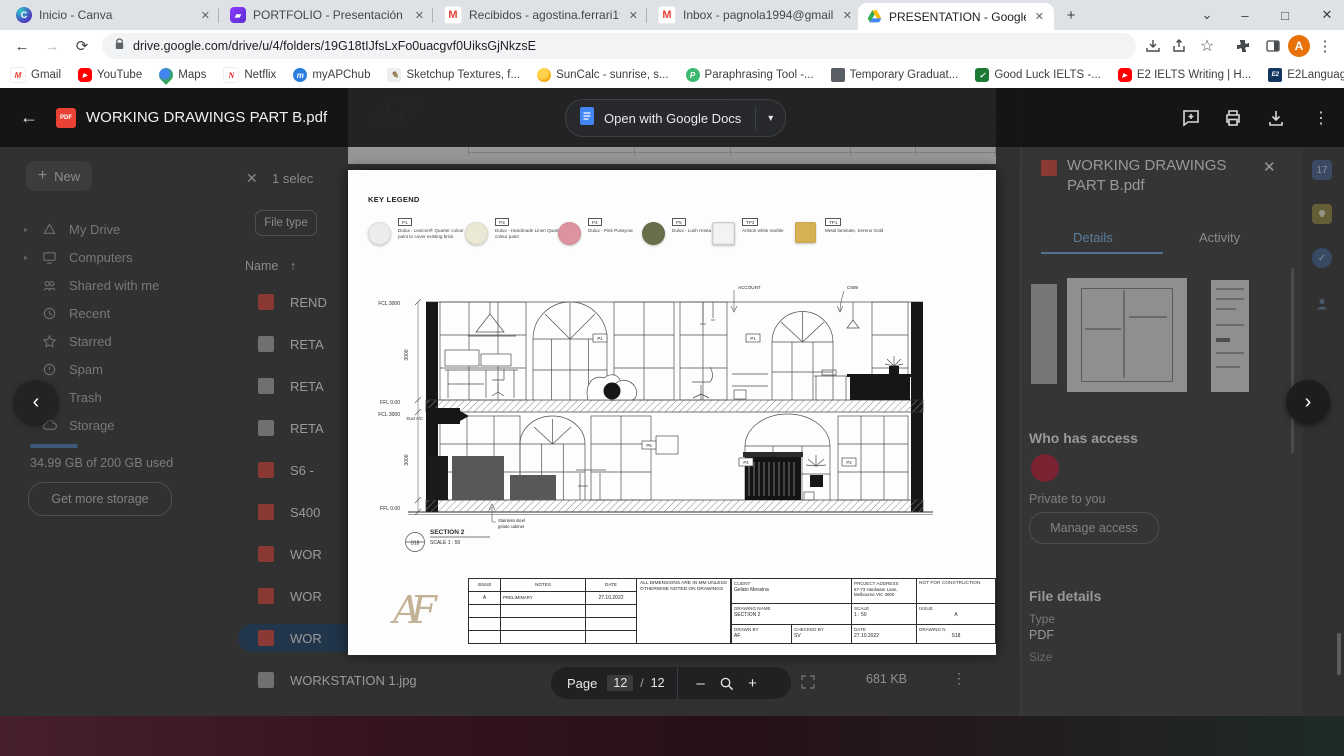  Describe the element at coordinates (620, 683) in the screenshot. I see `current-page-input: 12` at that location.